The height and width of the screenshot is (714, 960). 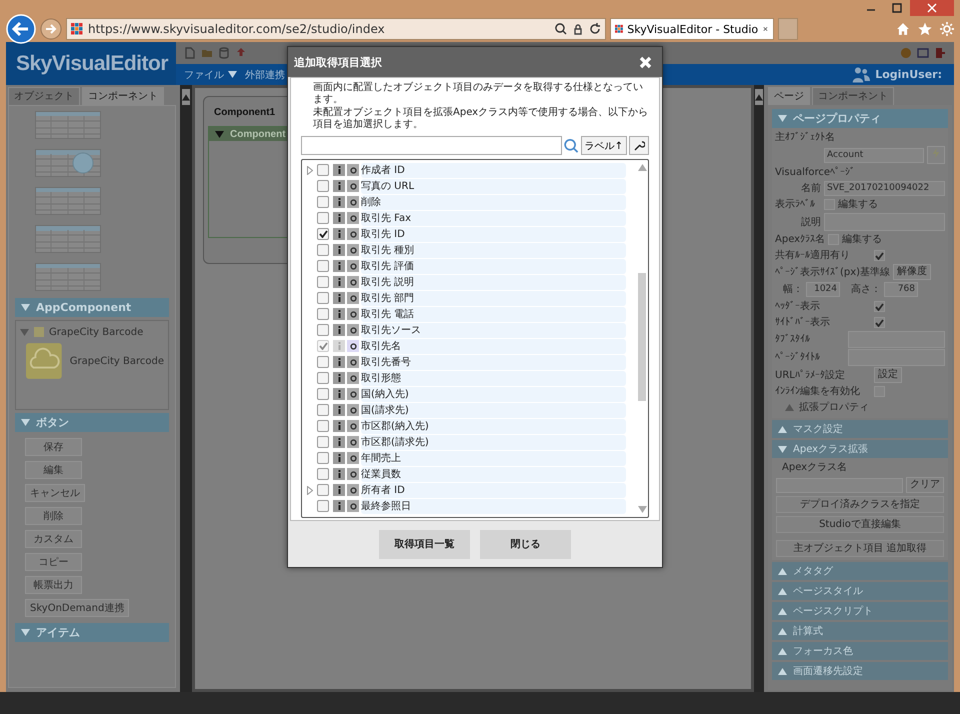 I want to click on dialog-button: 取得項目一覧, so click(x=424, y=544).